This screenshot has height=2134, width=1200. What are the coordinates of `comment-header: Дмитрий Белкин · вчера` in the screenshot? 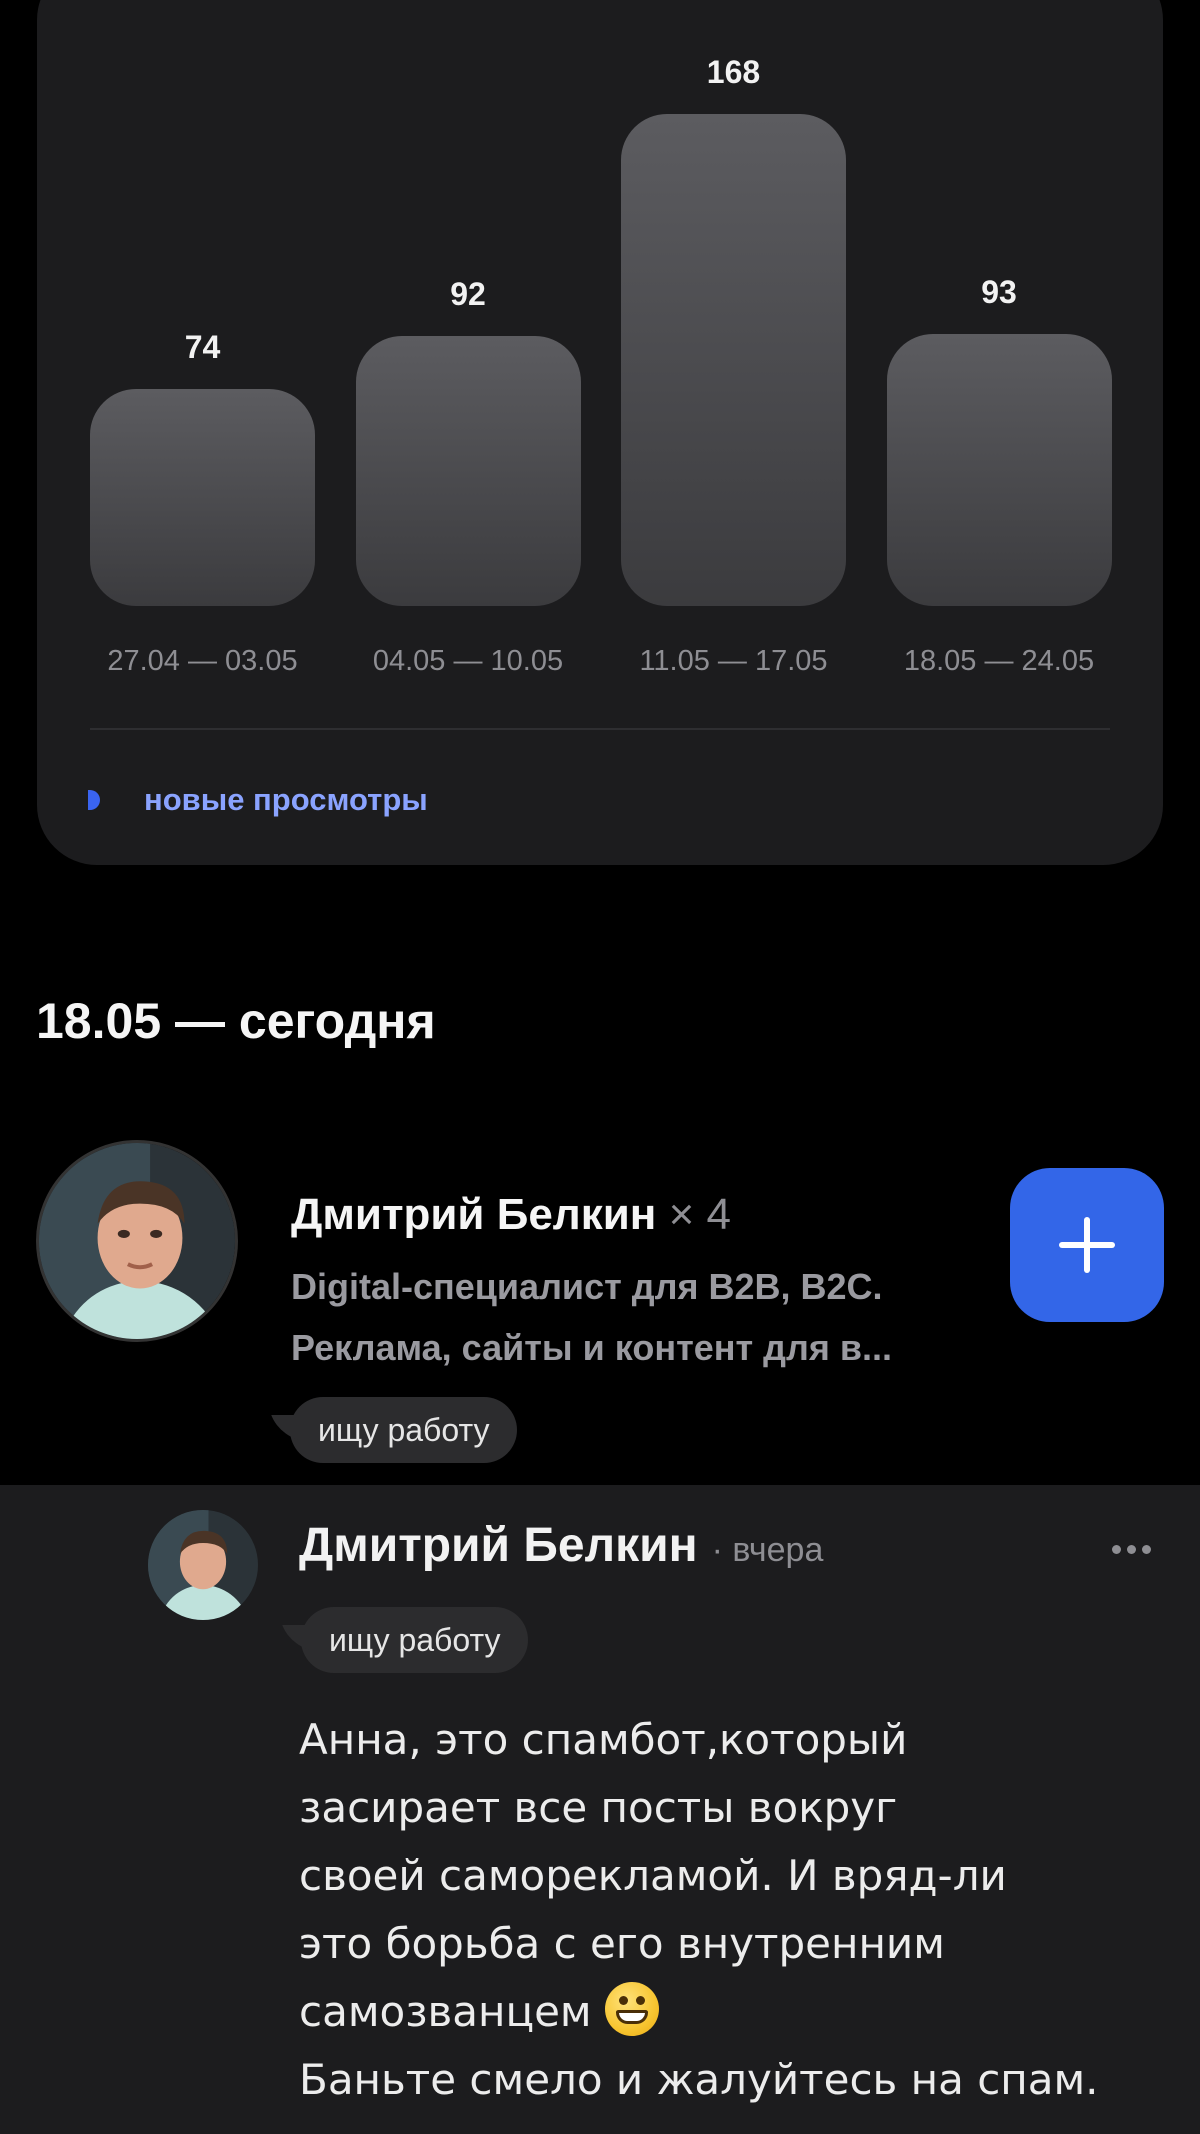 It's located at (561, 1545).